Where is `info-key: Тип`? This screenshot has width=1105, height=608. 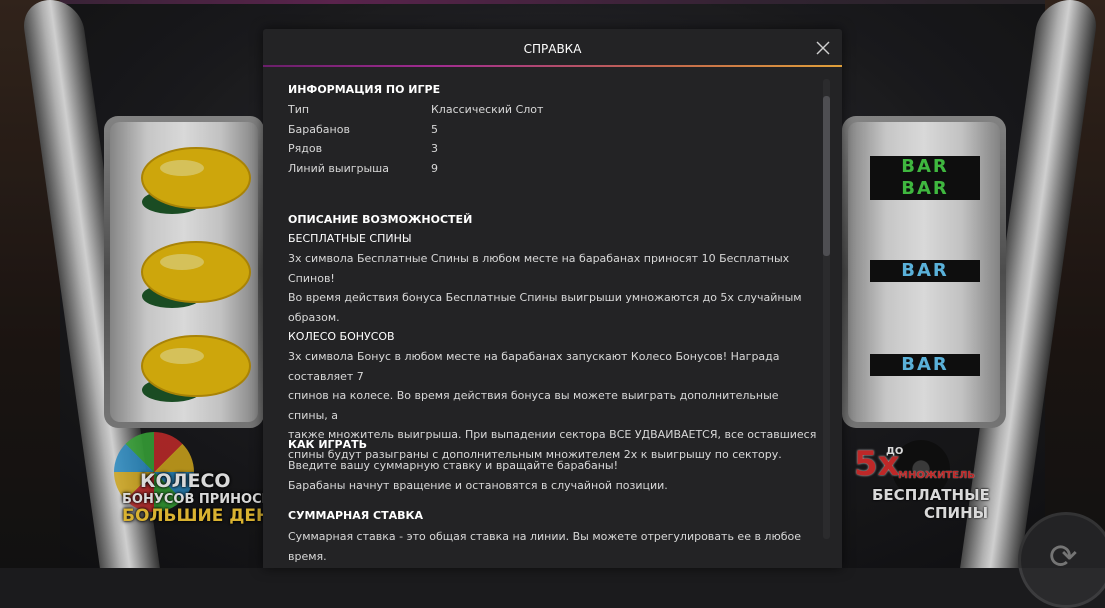
info-key: Тип is located at coordinates (299, 109).